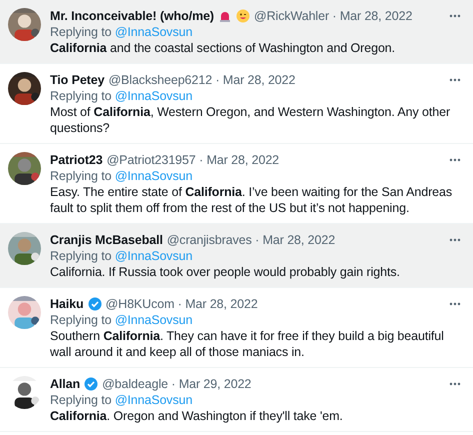 The height and width of the screenshot is (435, 473). Describe the element at coordinates (177, 384) in the screenshot. I see `handle-and-date: @baldeagle · Mar 29, 2022` at that location.